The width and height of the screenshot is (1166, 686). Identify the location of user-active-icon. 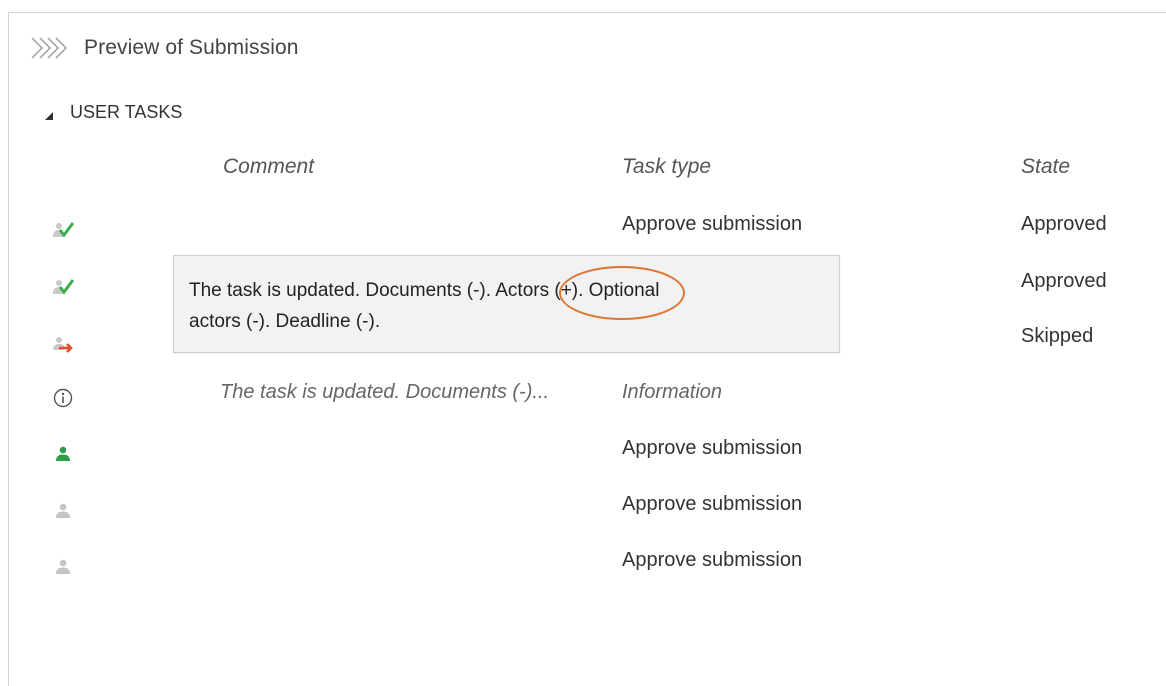
(63, 454).